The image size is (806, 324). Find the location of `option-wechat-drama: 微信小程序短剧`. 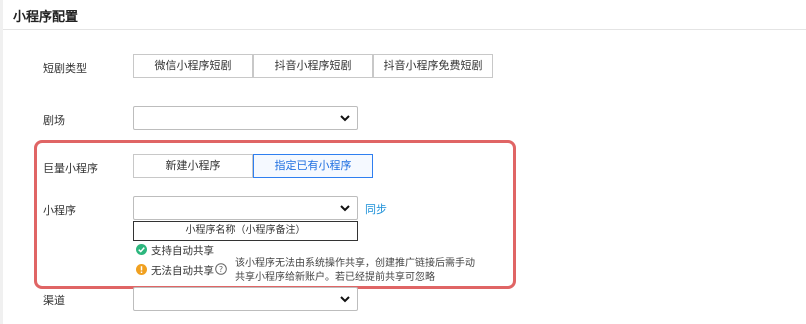

option-wechat-drama: 微信小程序短剧 is located at coordinates (193, 66).